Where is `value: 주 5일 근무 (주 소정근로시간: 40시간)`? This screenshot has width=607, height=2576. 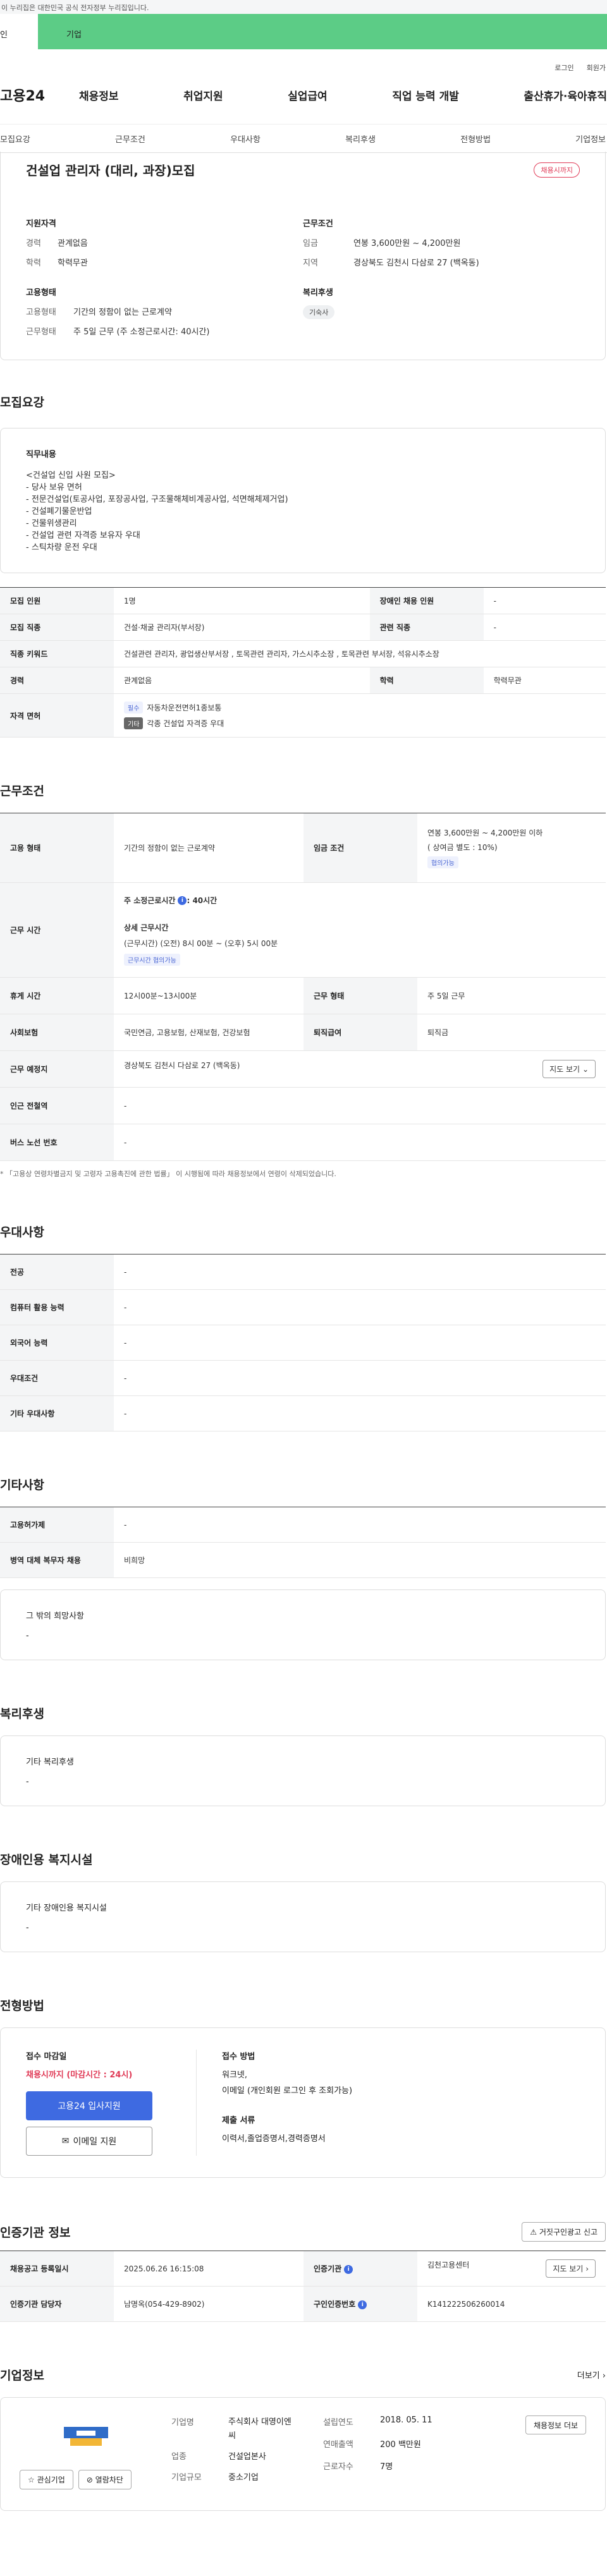
value: 주 5일 근무 (주 소정근로시간: 40시간) is located at coordinates (141, 332).